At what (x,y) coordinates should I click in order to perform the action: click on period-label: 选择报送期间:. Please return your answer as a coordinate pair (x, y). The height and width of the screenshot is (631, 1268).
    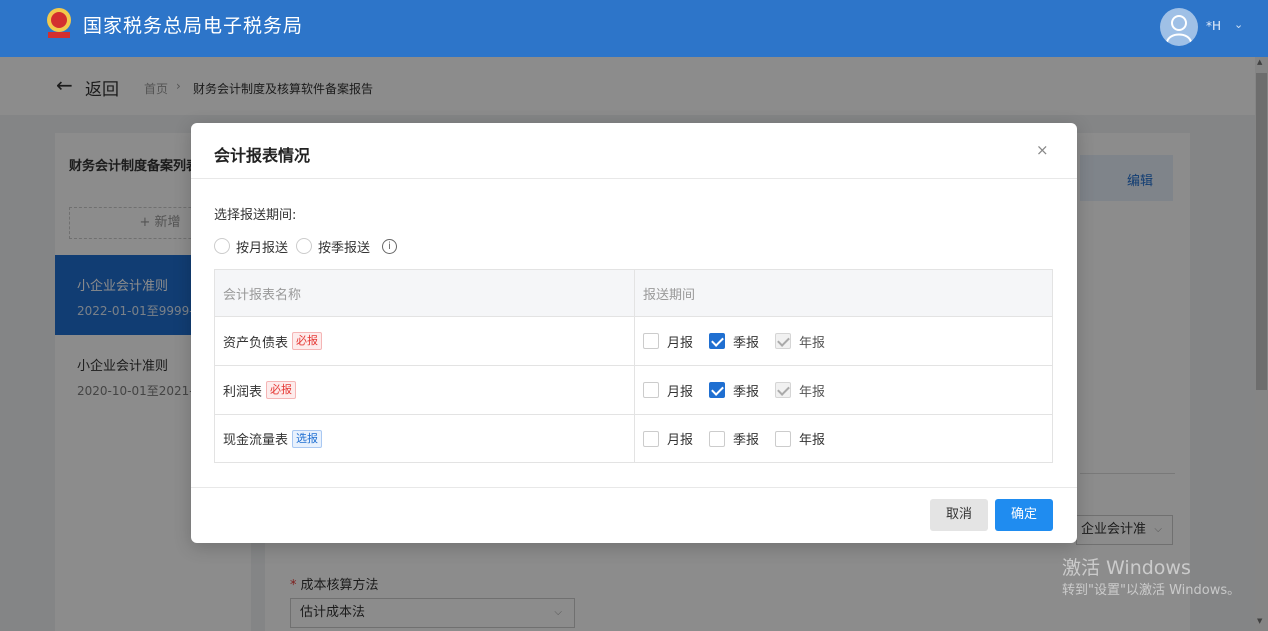
    Looking at the image, I should click on (255, 215).